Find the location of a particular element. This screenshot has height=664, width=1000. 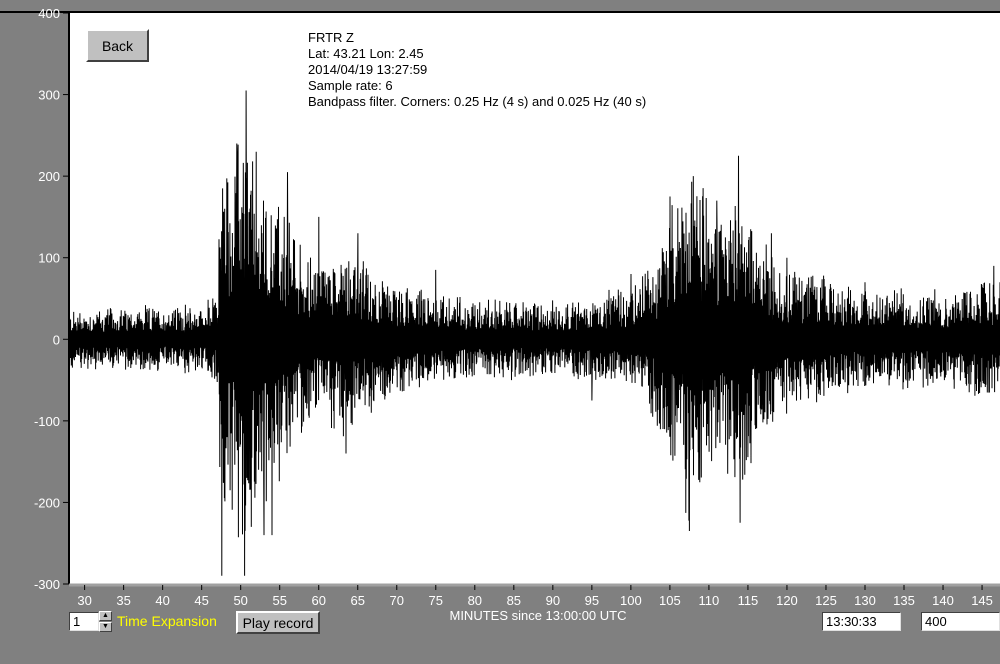

y-tick-label: 300 is located at coordinates (49, 95).